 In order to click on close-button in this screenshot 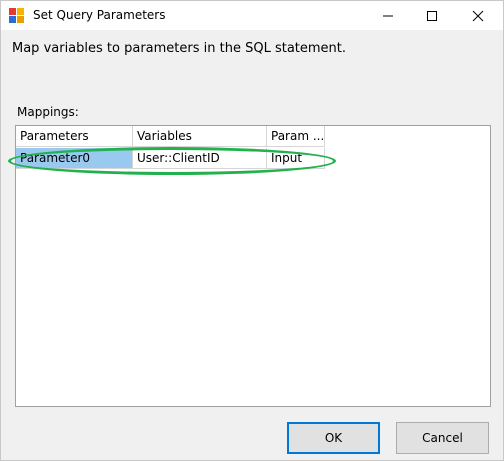, I will do `click(478, 15)`.